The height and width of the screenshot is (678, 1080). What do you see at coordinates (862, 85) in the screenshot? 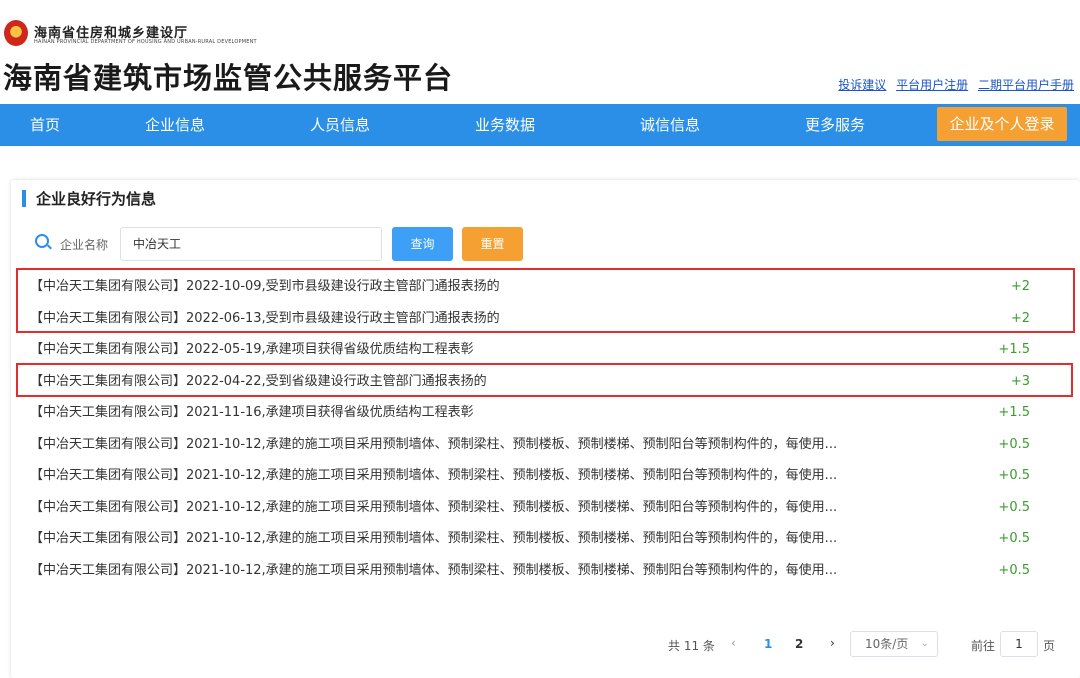
I see `complaint-link: 投诉建议` at bounding box center [862, 85].